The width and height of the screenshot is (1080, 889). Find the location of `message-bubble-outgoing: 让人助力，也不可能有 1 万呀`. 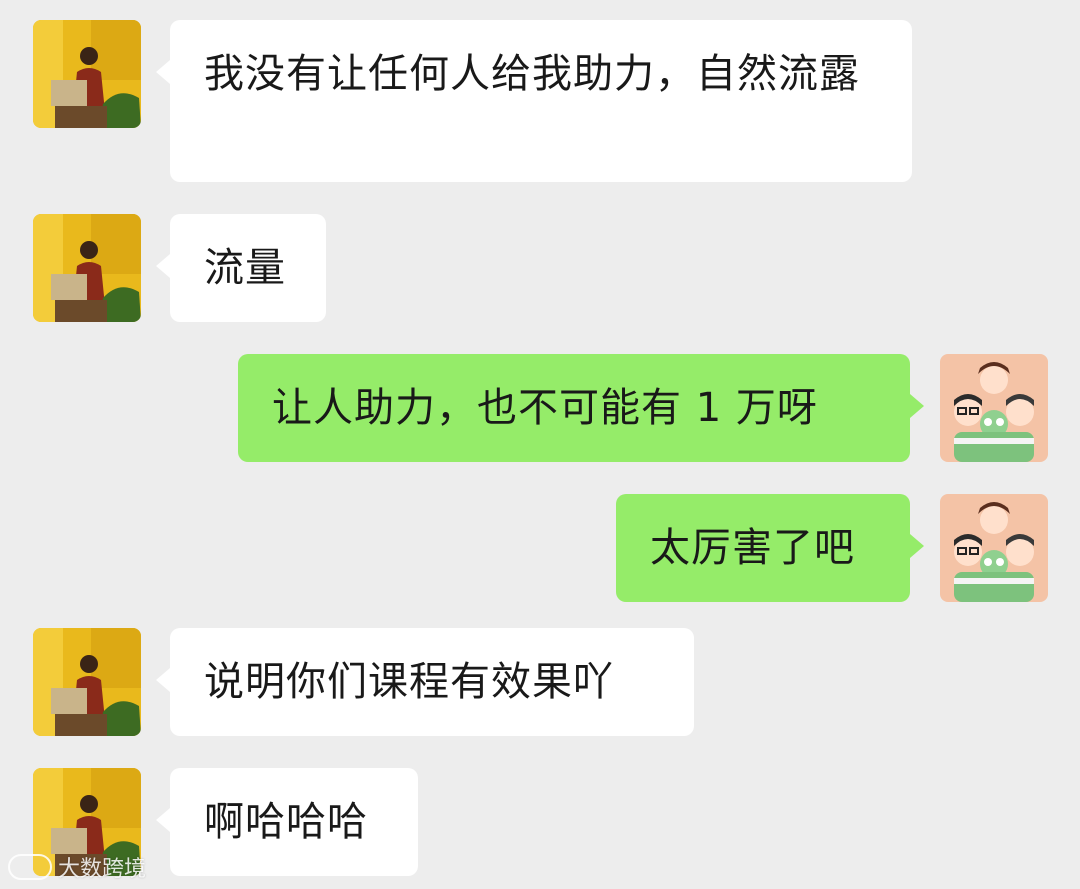

message-bubble-outgoing: 让人助力，也不可能有 1 万呀 is located at coordinates (581, 408).